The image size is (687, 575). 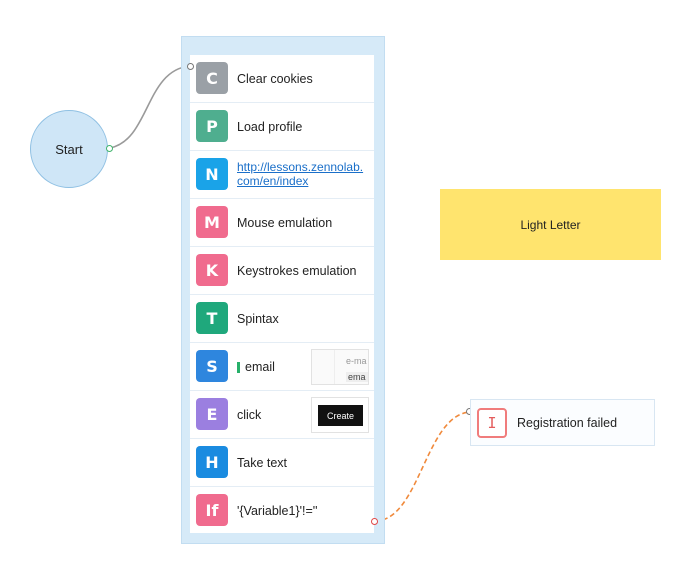 I want to click on email-field-thumbnail: e-ma ema, so click(x=340, y=367).